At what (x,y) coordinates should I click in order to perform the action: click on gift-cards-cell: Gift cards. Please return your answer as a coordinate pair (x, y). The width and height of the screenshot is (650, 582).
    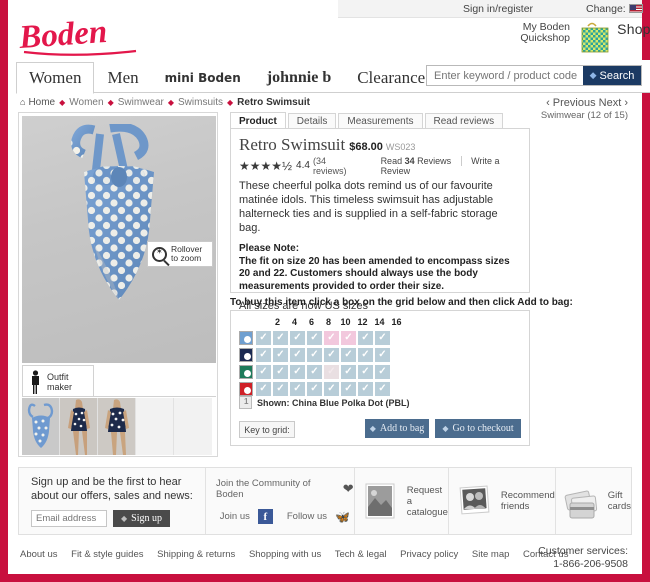
    Looking at the image, I should click on (593, 501).